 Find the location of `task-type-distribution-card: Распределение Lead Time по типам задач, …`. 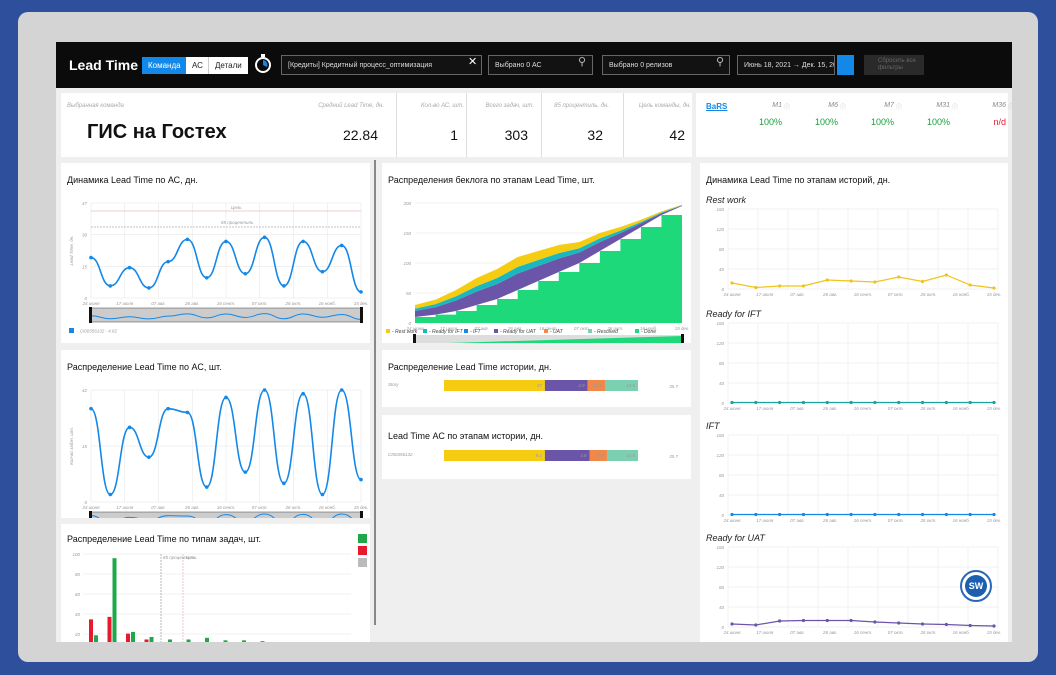

task-type-distribution-card: Распределение Lead Time по типам задач, … is located at coordinates (215, 583).